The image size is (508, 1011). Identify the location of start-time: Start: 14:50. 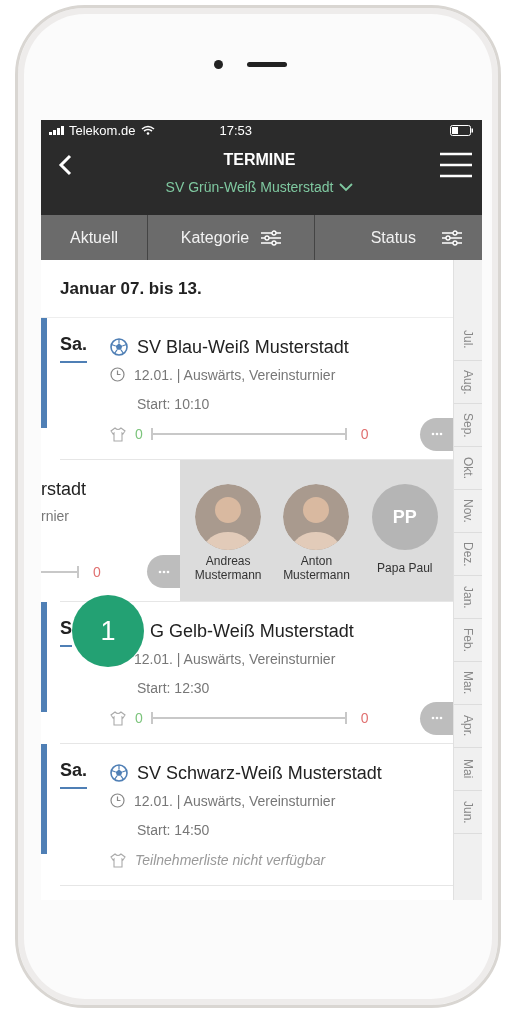
(173, 829).